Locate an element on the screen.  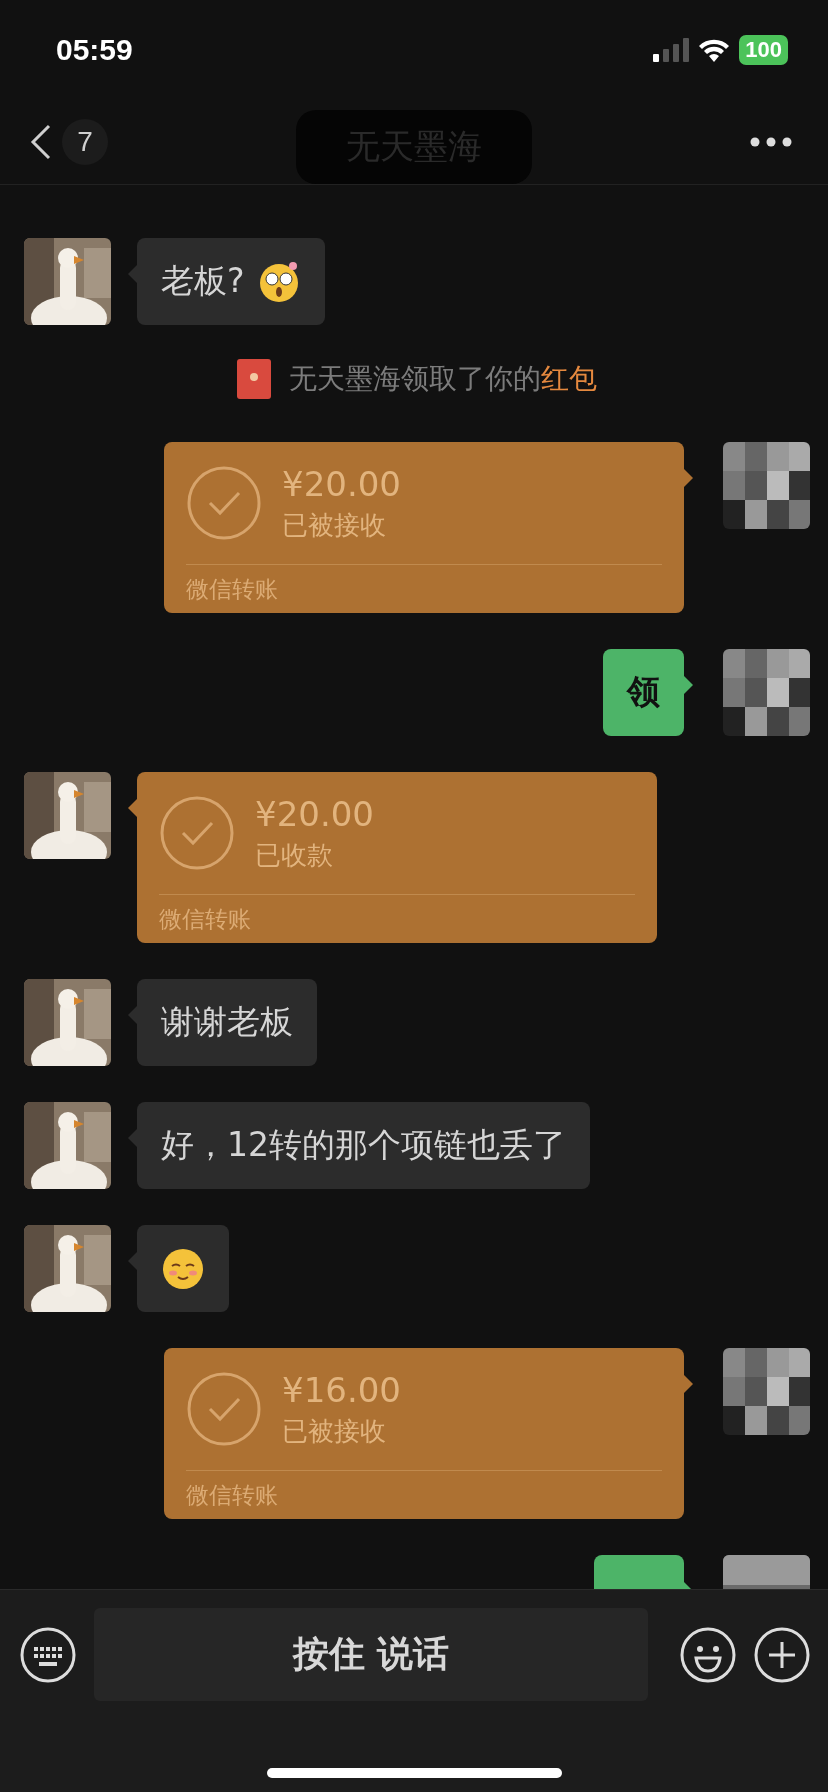
smiling-face-icon is located at coordinates (183, 1268).